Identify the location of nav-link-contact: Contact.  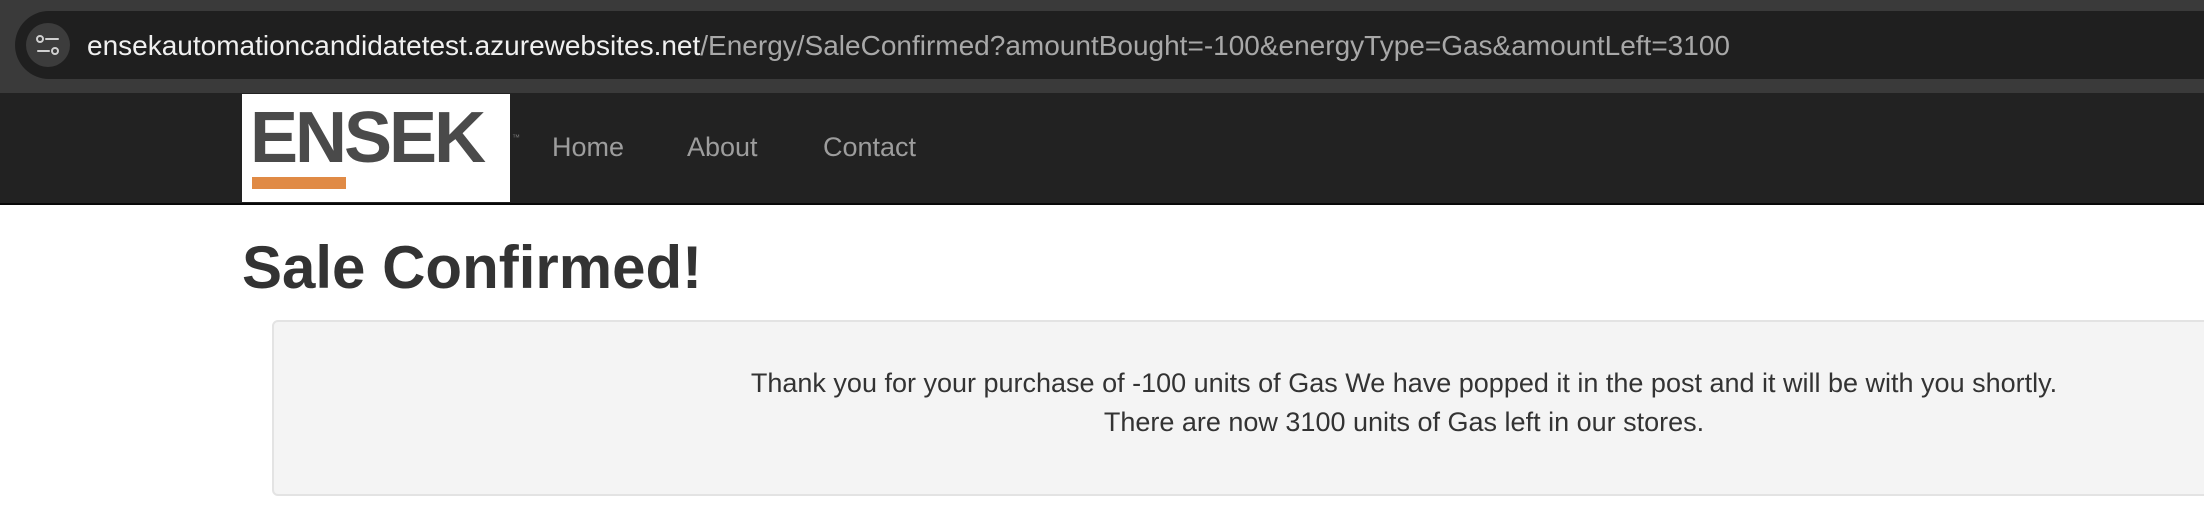
(869, 147).